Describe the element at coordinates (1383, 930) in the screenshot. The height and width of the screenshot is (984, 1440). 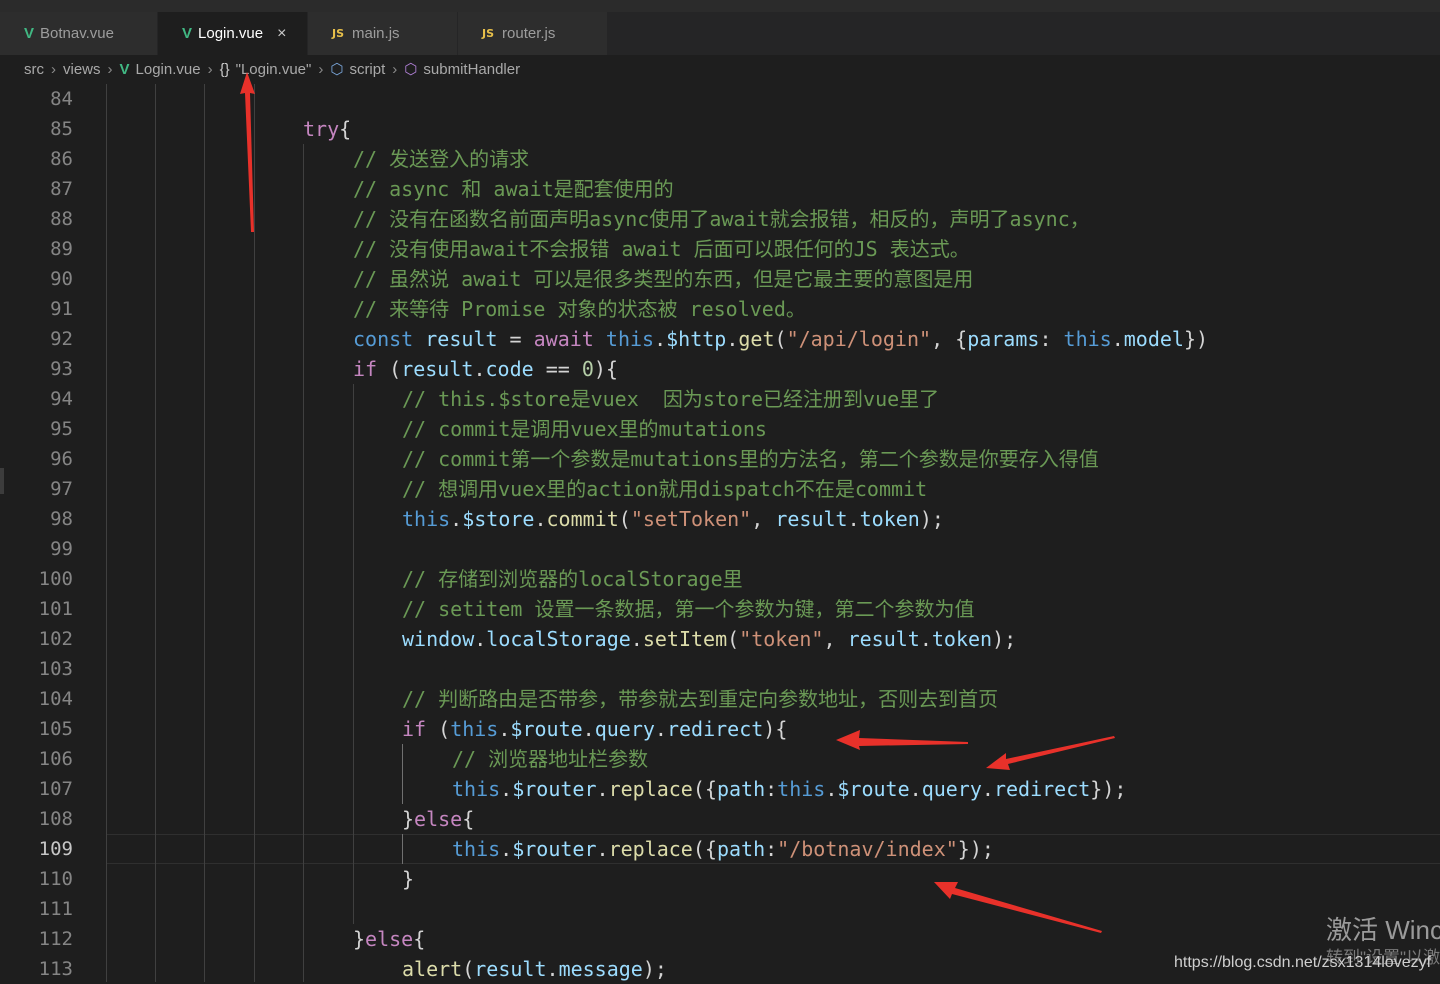
I see `activation-watermark: 激活 Winc` at that location.